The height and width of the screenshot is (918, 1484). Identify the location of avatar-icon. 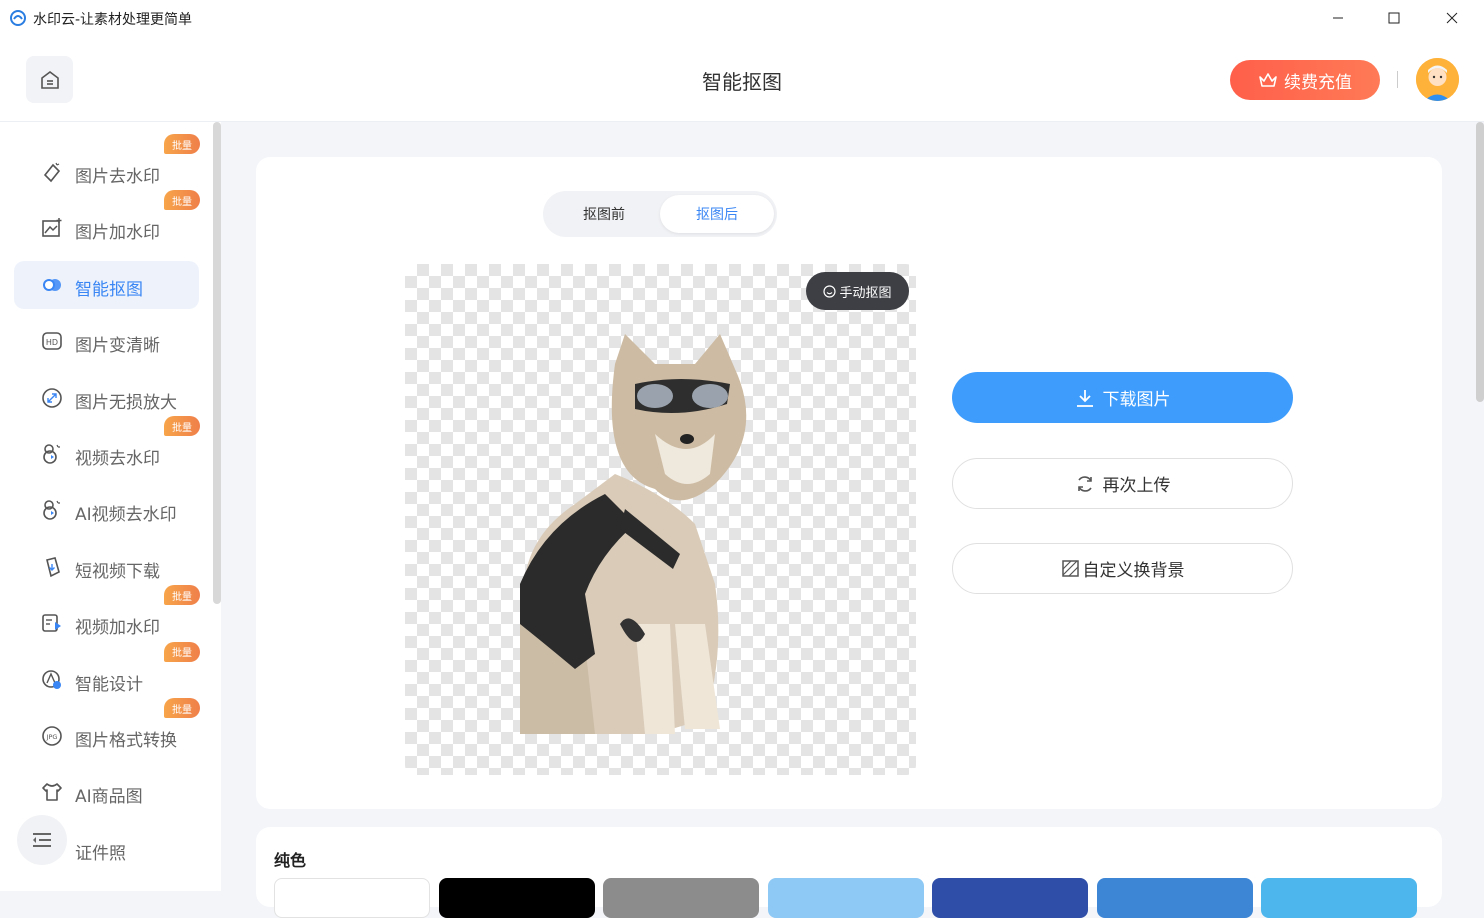
(1437, 79).